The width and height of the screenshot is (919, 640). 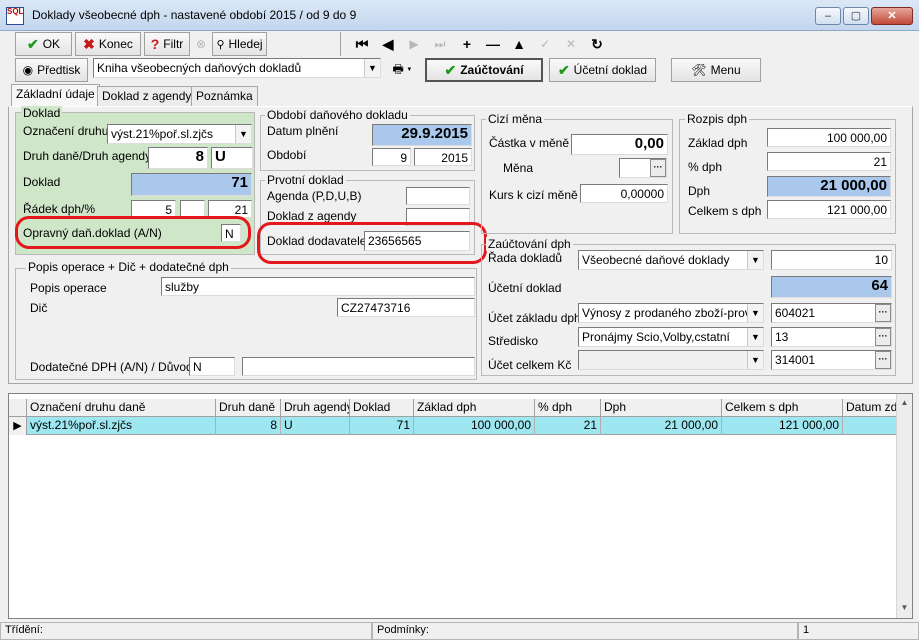 I want to click on first-record-icon: ⏮, so click(x=362, y=44).